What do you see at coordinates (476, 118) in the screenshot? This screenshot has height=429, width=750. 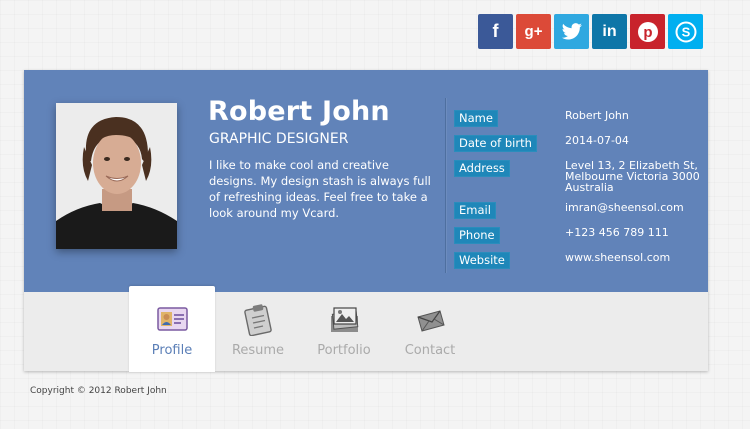 I see `info-label-name: Name` at bounding box center [476, 118].